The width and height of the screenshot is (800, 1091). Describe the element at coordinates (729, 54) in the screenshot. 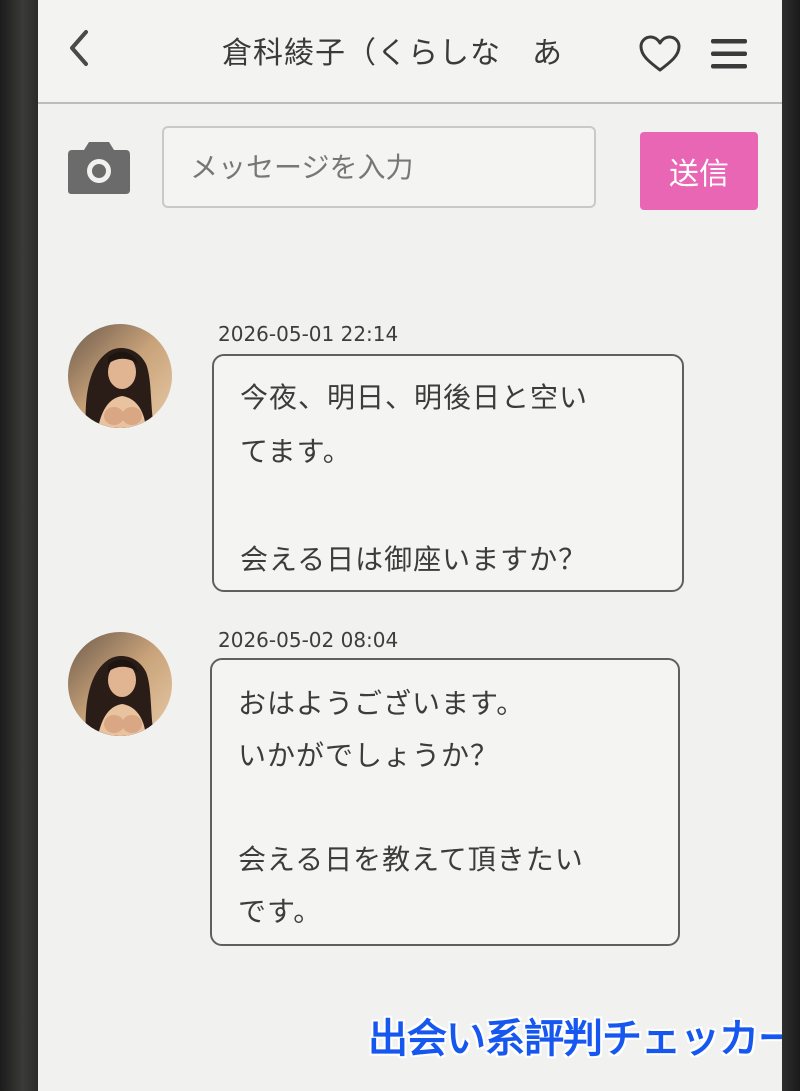

I see `hamburger-menu-icon` at that location.